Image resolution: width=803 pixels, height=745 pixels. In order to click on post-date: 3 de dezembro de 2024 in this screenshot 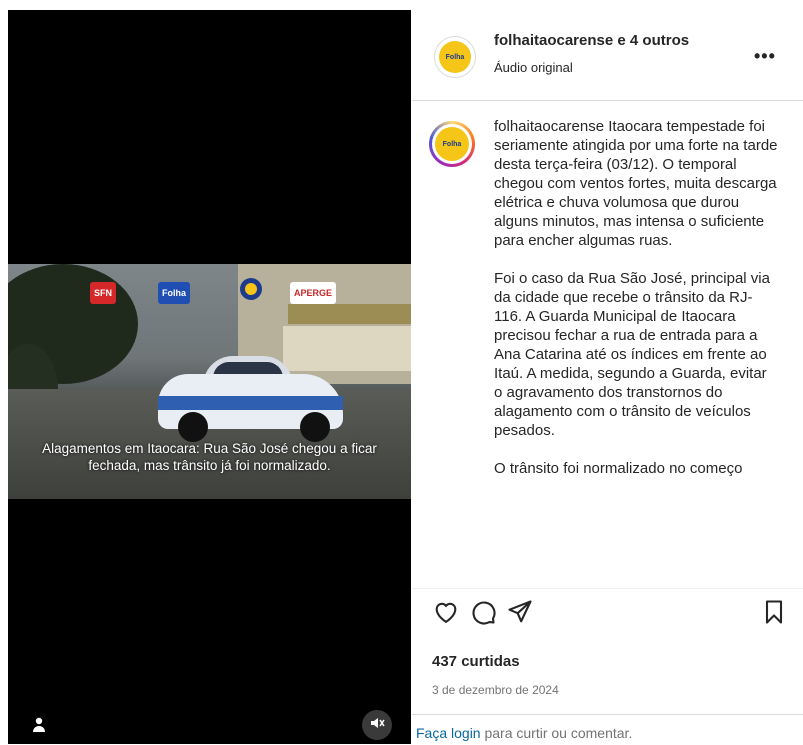, I will do `click(495, 690)`.